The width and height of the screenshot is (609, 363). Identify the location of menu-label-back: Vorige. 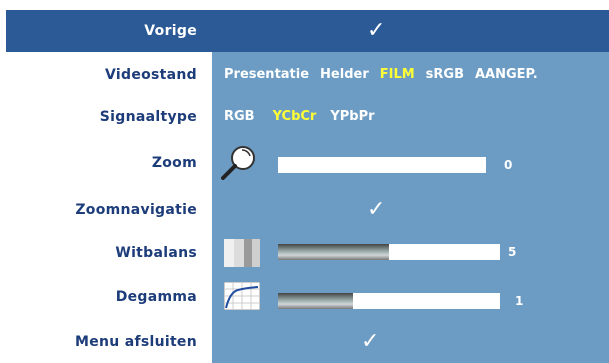
(170, 31).